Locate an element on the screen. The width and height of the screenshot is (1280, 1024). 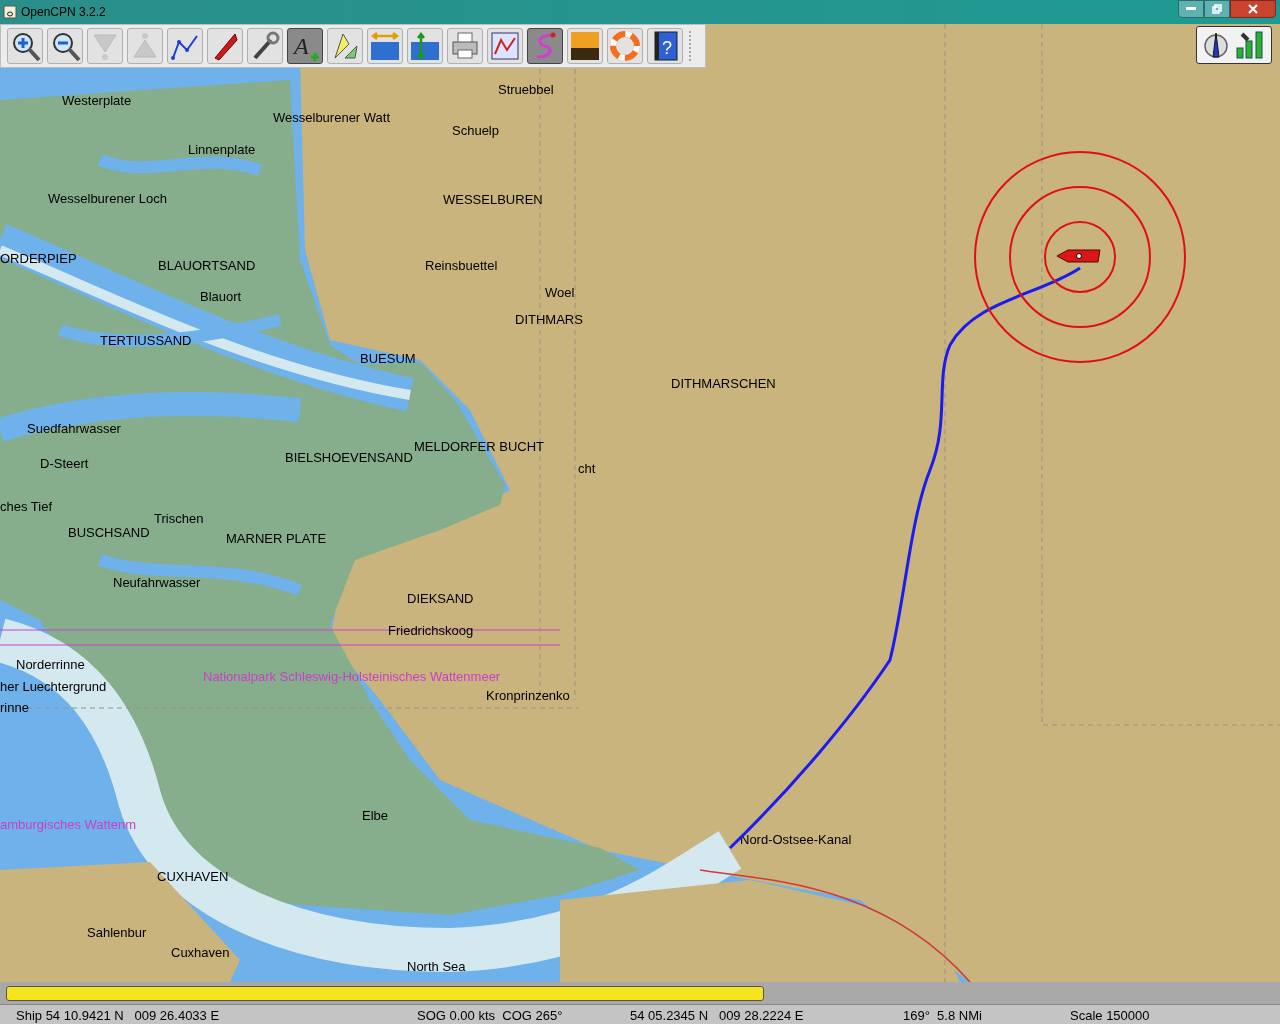
place-label: Woel is located at coordinates (560, 293).